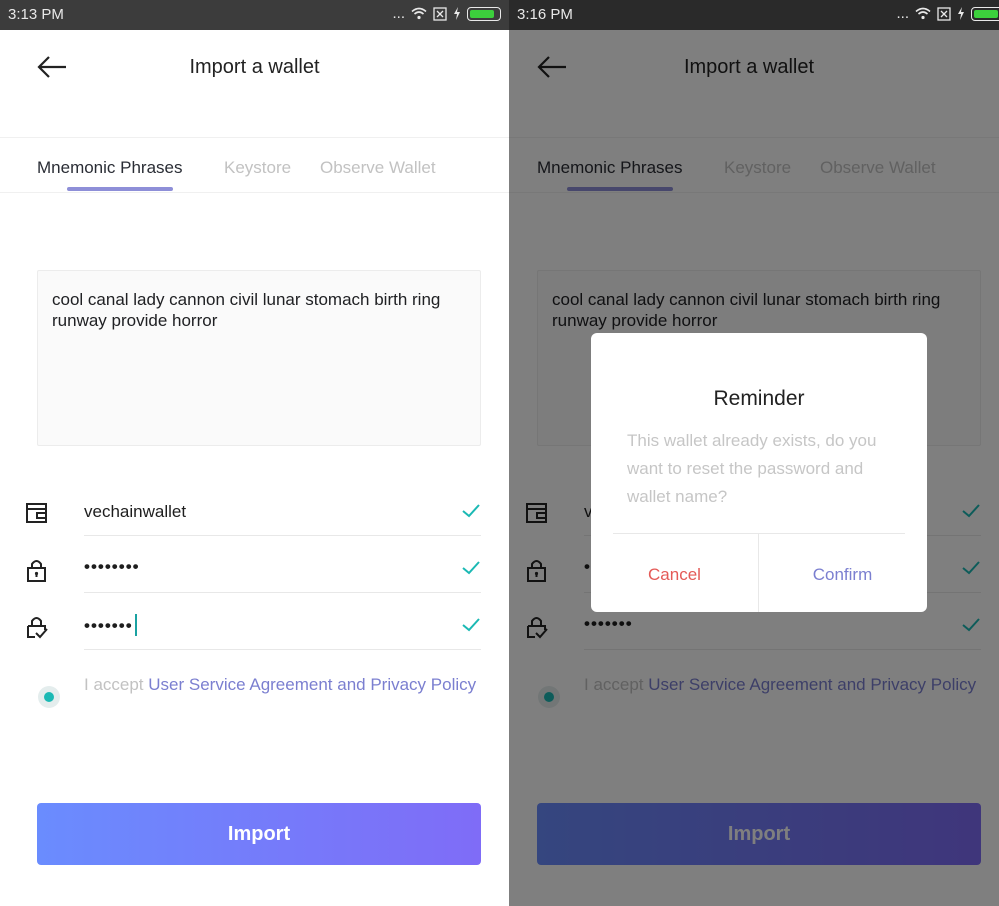 The image size is (999, 906). Describe the element at coordinates (116, 684) in the screenshot. I see `agreement-prefix: I accept` at that location.